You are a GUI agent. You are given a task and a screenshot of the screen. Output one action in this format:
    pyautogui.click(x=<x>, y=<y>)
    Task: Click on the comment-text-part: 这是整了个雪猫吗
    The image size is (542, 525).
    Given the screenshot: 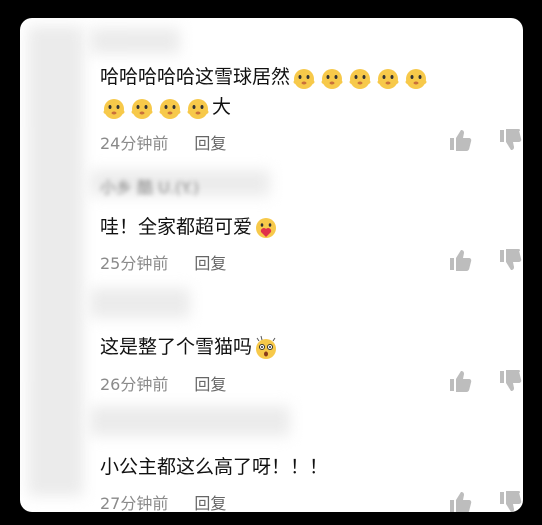 What is the action you would take?
    pyautogui.click(x=176, y=347)
    